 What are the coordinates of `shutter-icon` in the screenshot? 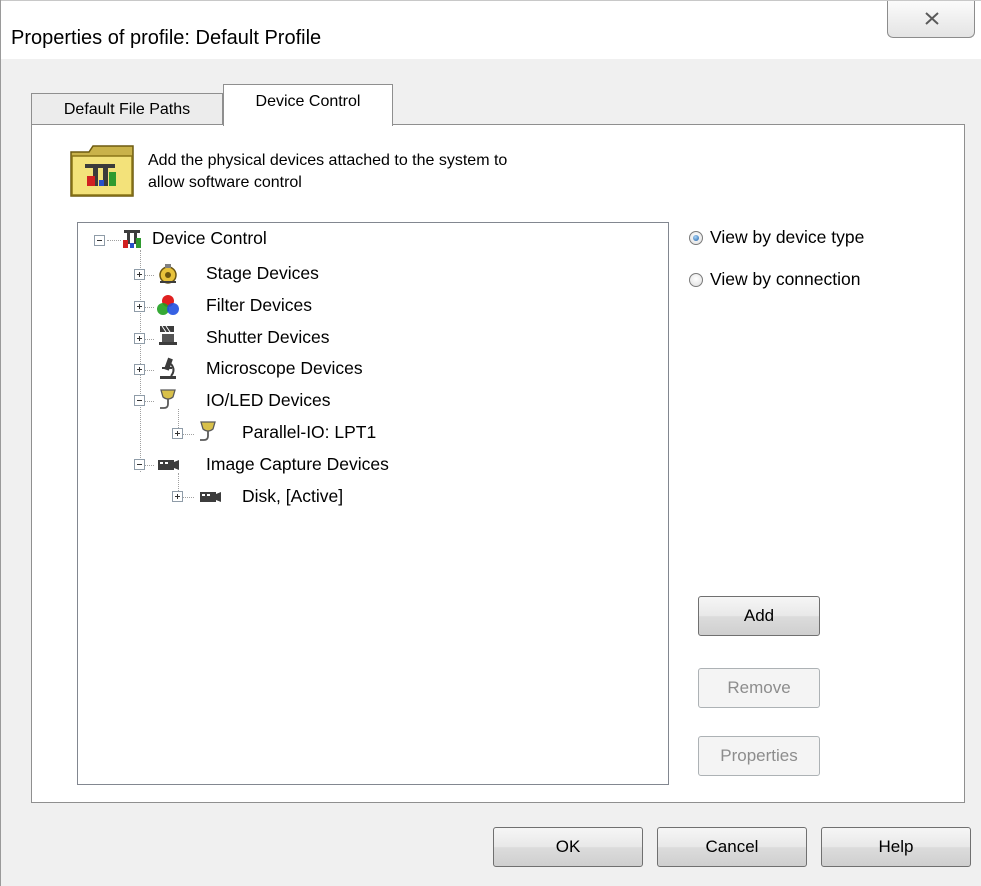 It's located at (168, 335).